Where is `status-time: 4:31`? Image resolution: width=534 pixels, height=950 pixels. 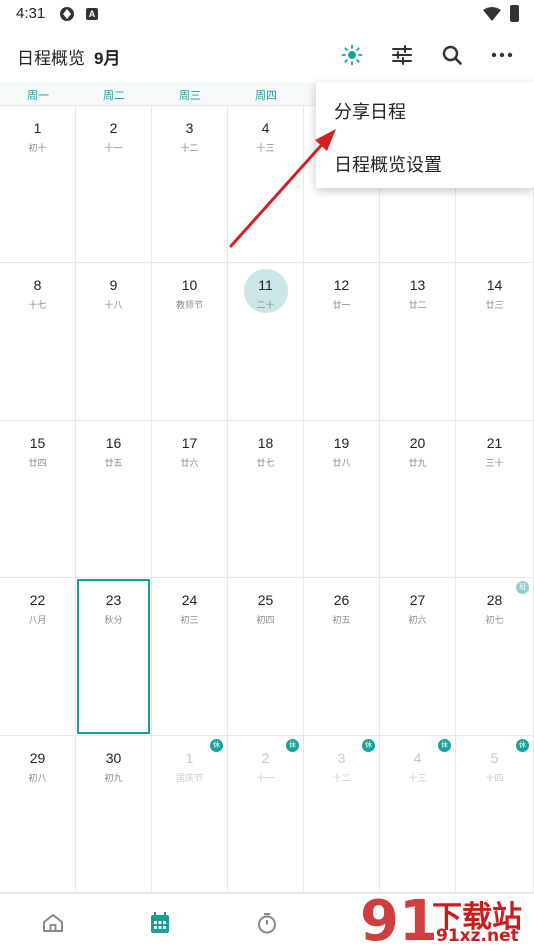 status-time: 4:31 is located at coordinates (31, 13).